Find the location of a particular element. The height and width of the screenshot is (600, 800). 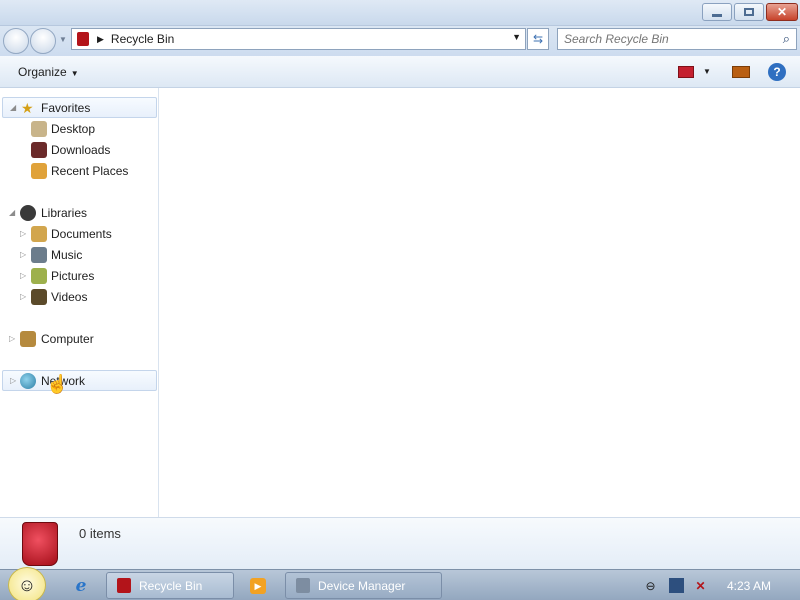

organize-label: Organize is located at coordinates (42, 72).